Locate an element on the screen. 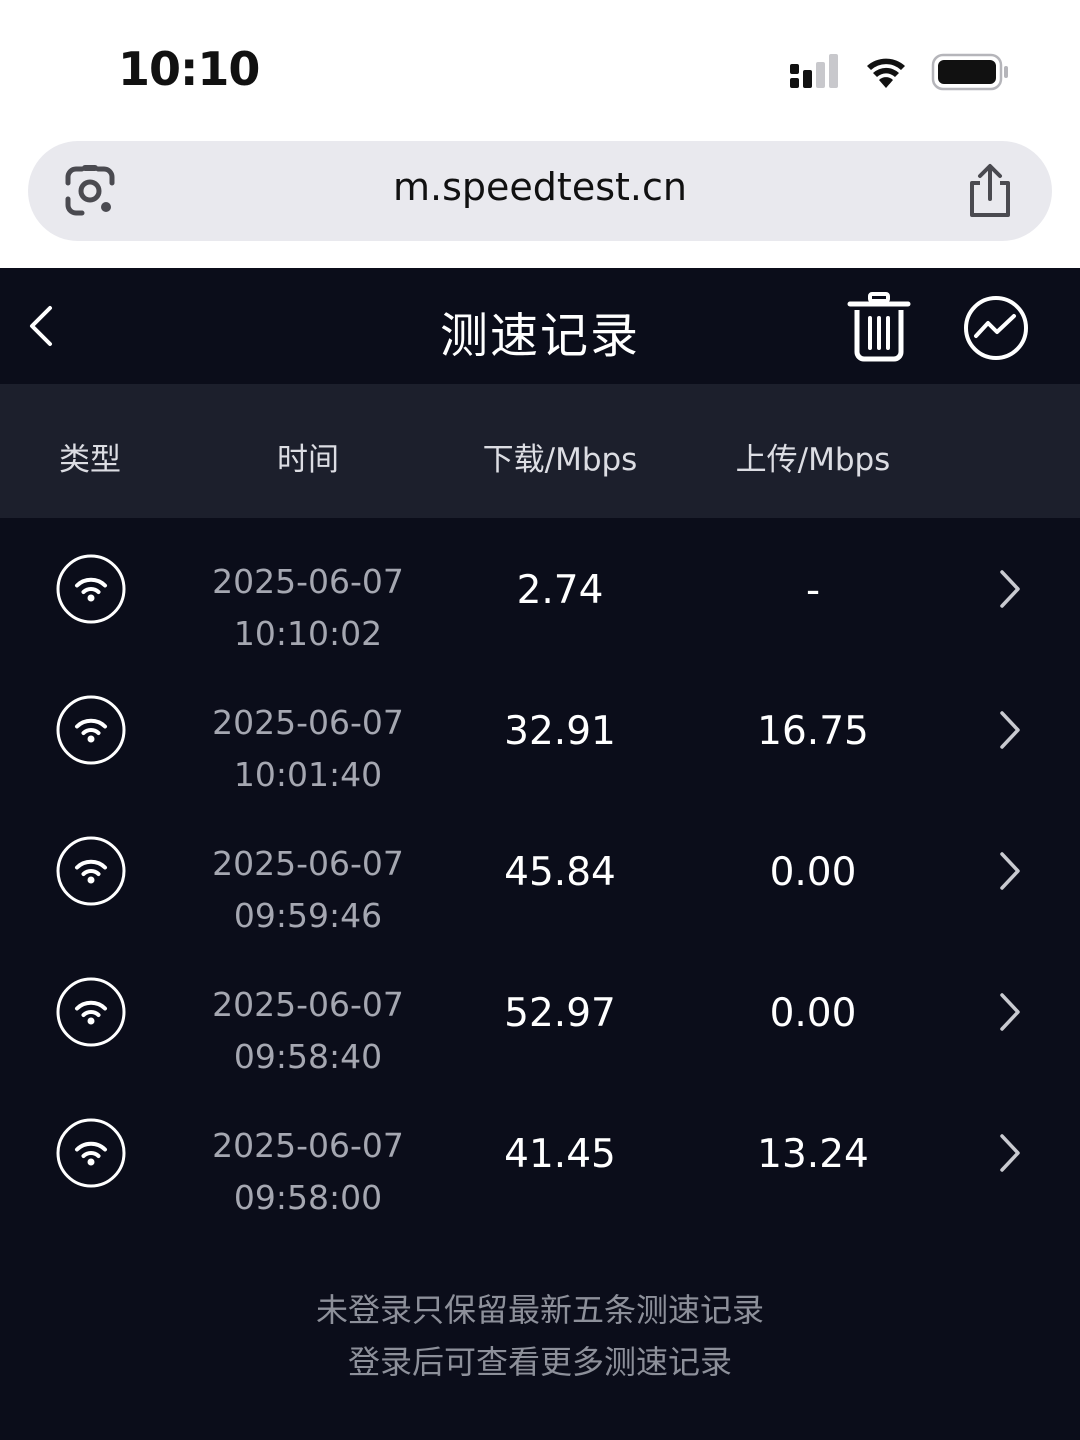  record-datetime: 2025-06-07 09:59:46 is located at coordinates (308, 890).